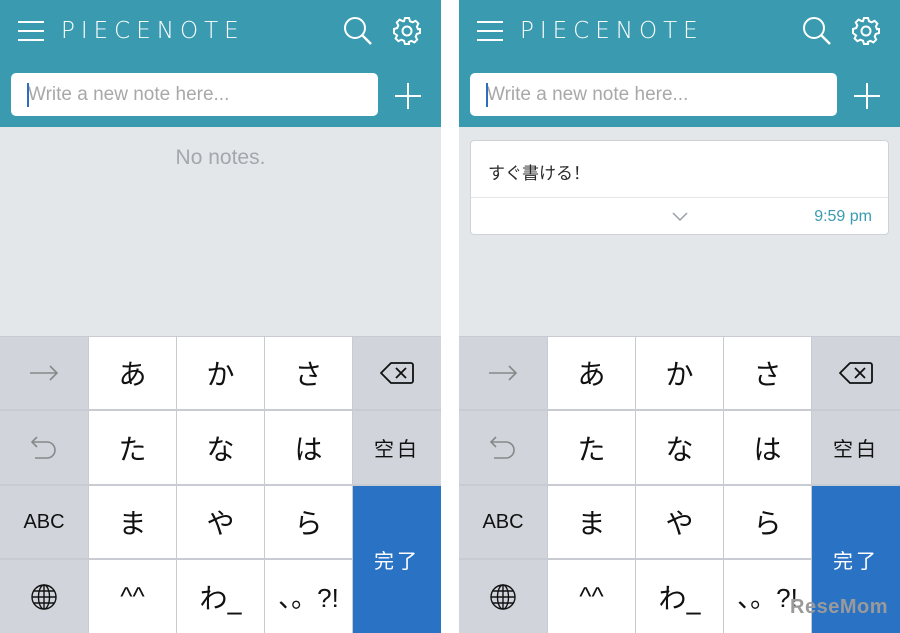 Image resolution: width=900 pixels, height=633 pixels. Describe the element at coordinates (397, 559) in the screenshot. I see `done-key: 完了` at that location.